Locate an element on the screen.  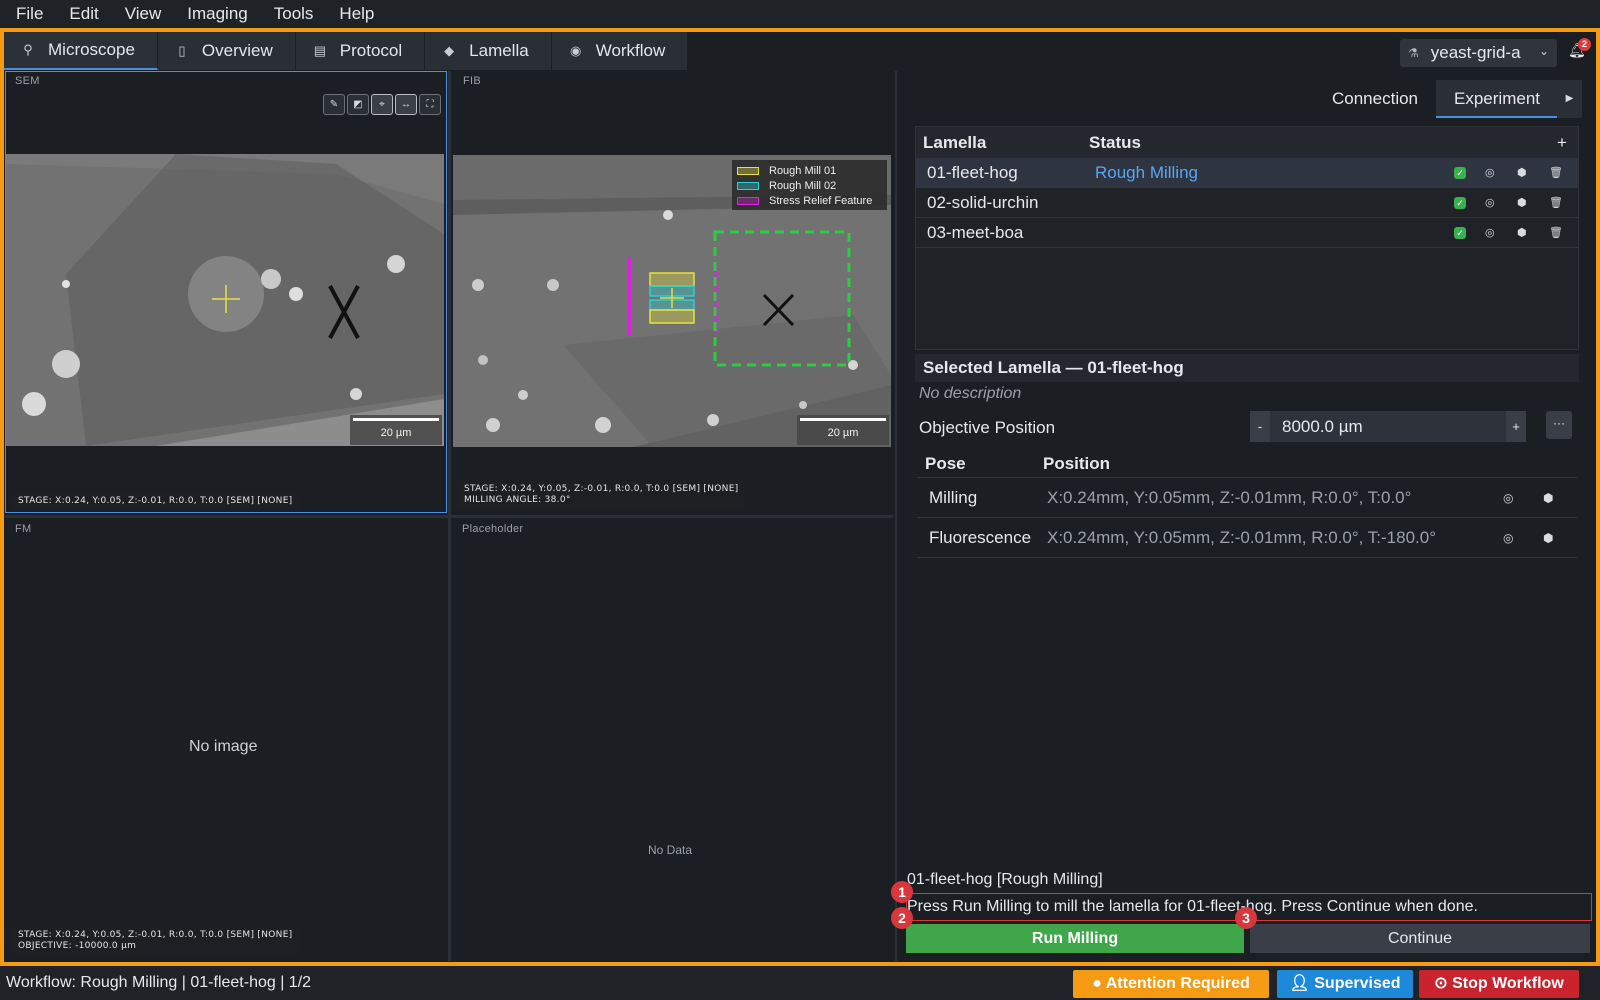
objective-position-value: 8000.0 µm is located at coordinates (1388, 427).